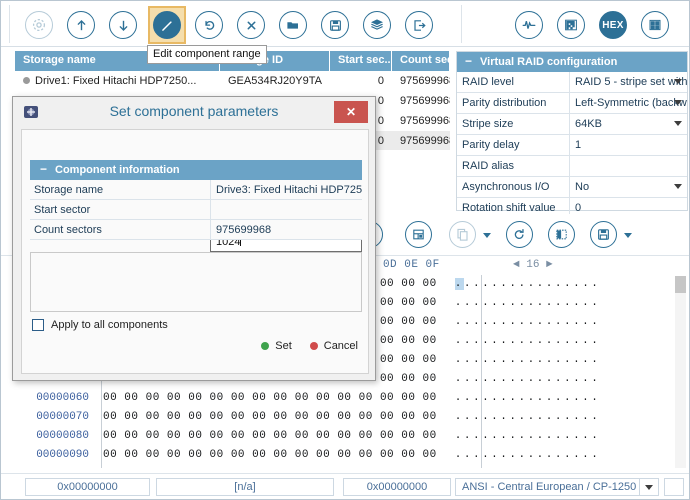  I want to click on row-start-sector: 0, so click(380, 80).